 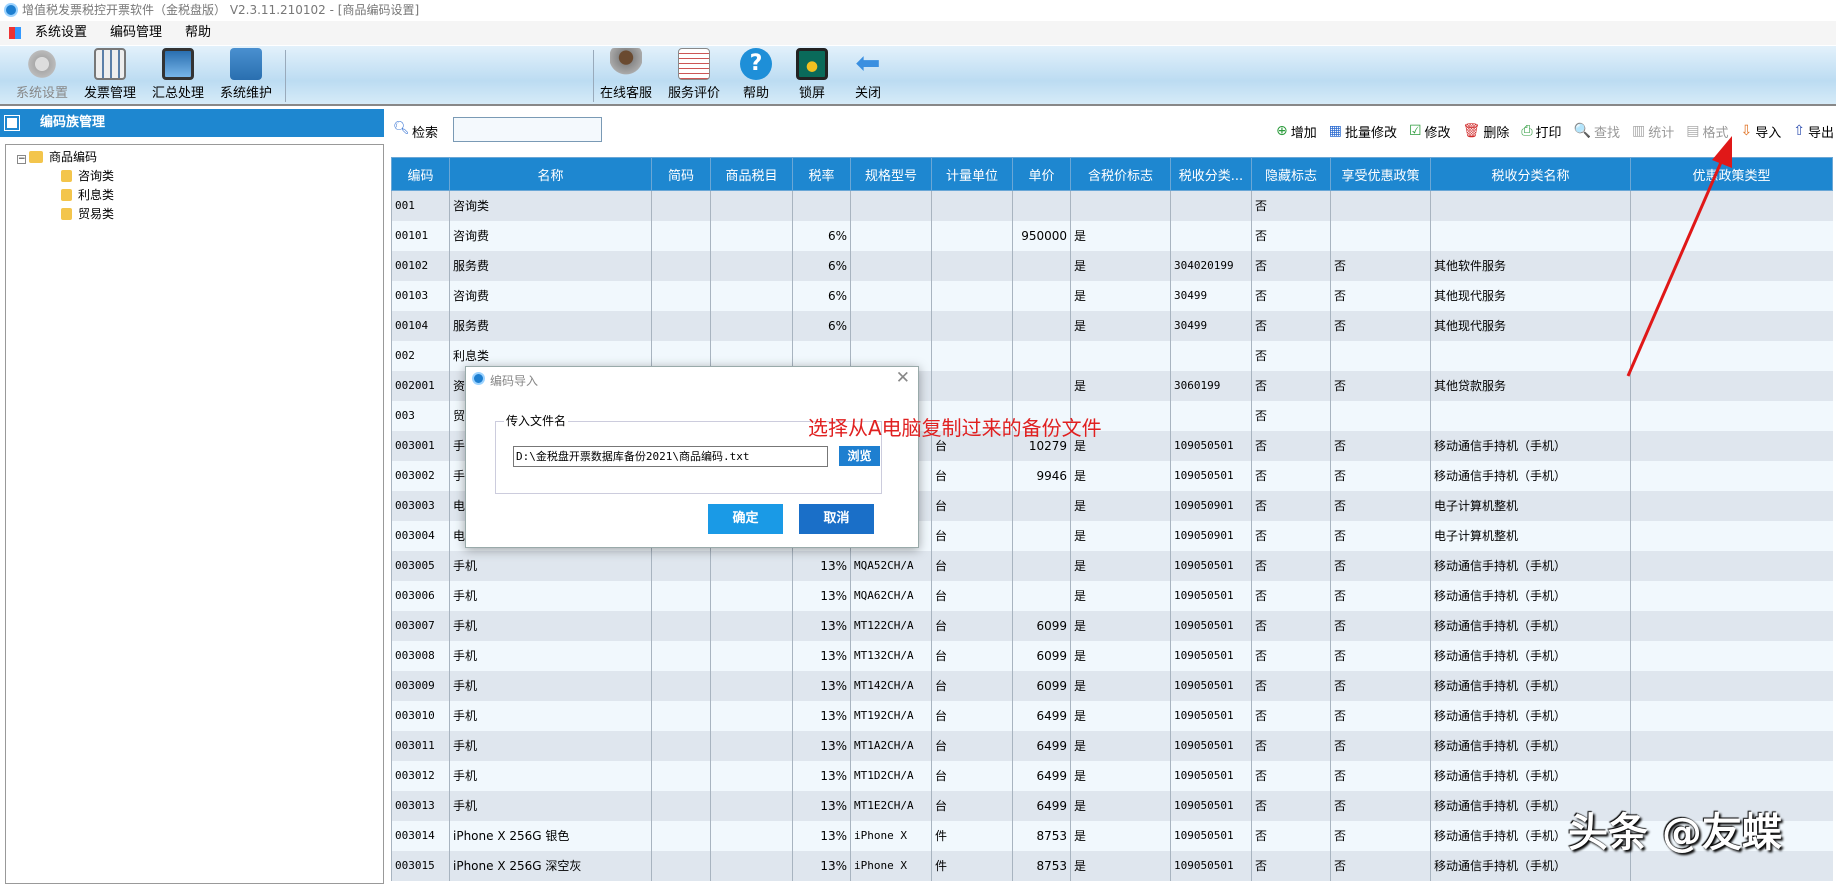 I want to click on column-header: 简码, so click(x=681, y=174).